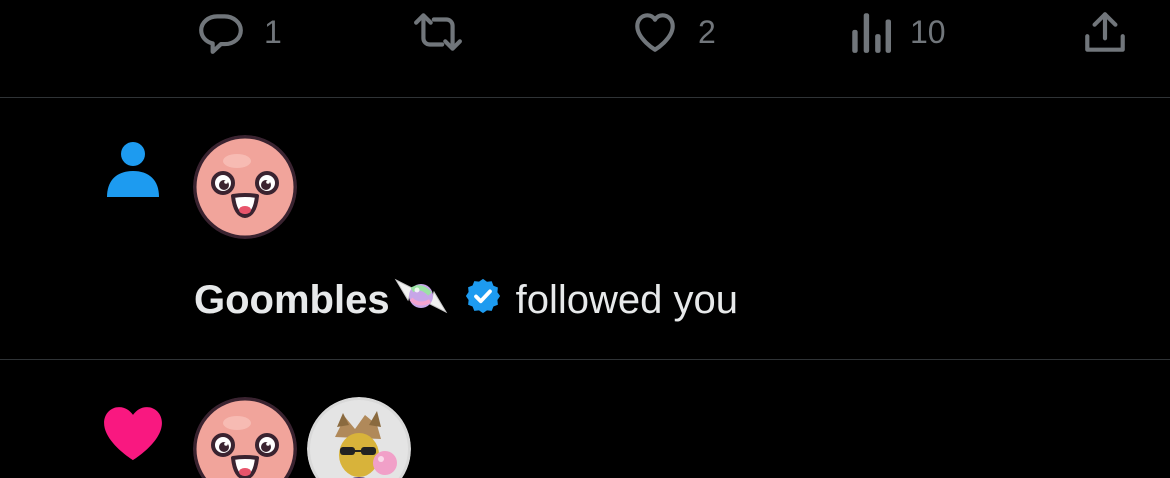 The image size is (1170, 478). What do you see at coordinates (871, 32) in the screenshot?
I see `views-bar-chart-icon` at bounding box center [871, 32].